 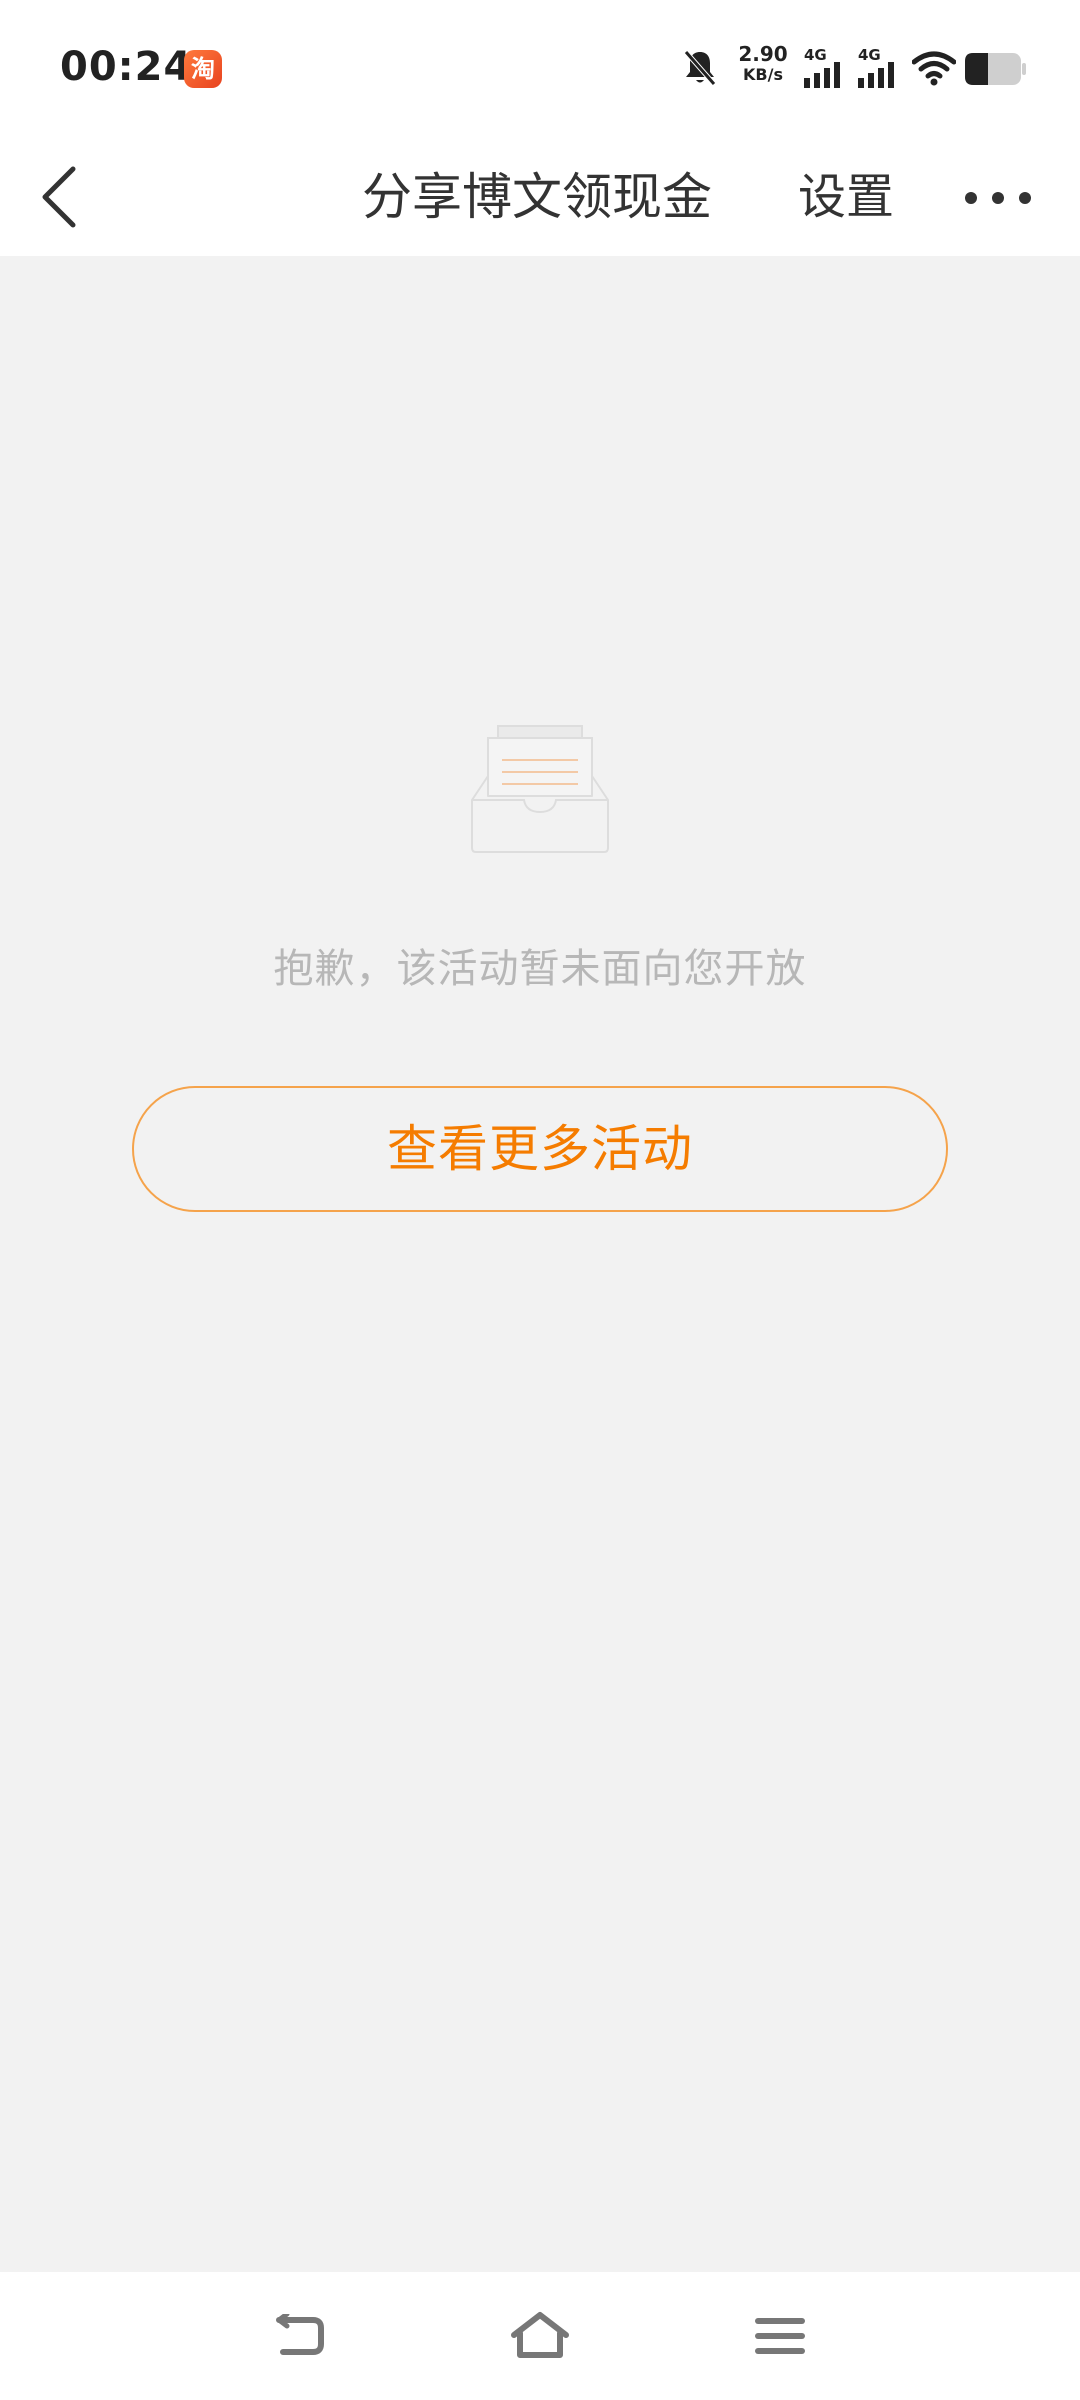 I want to click on home-icon, so click(x=540, y=2335).